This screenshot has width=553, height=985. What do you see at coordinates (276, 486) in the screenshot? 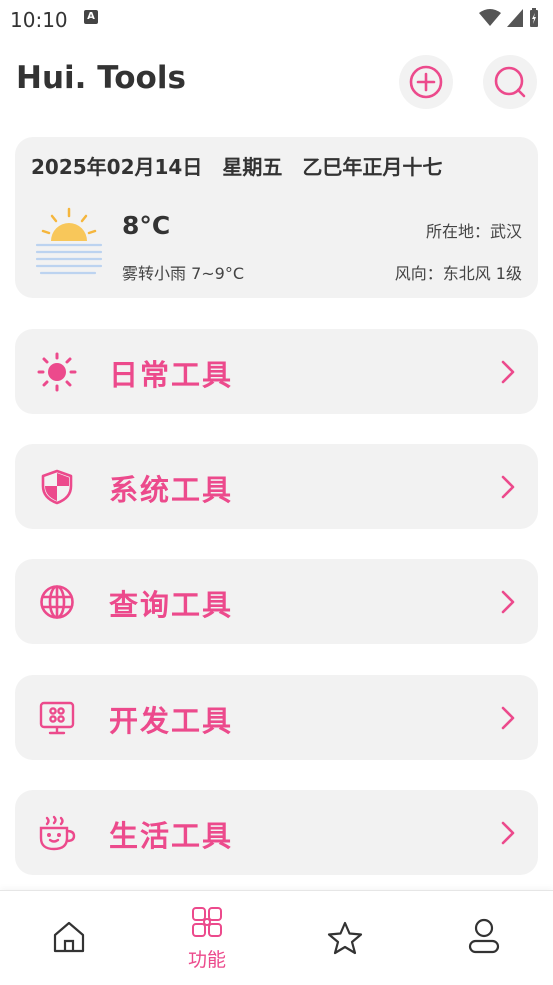
I see `tool-card-system: 系统工具` at bounding box center [276, 486].